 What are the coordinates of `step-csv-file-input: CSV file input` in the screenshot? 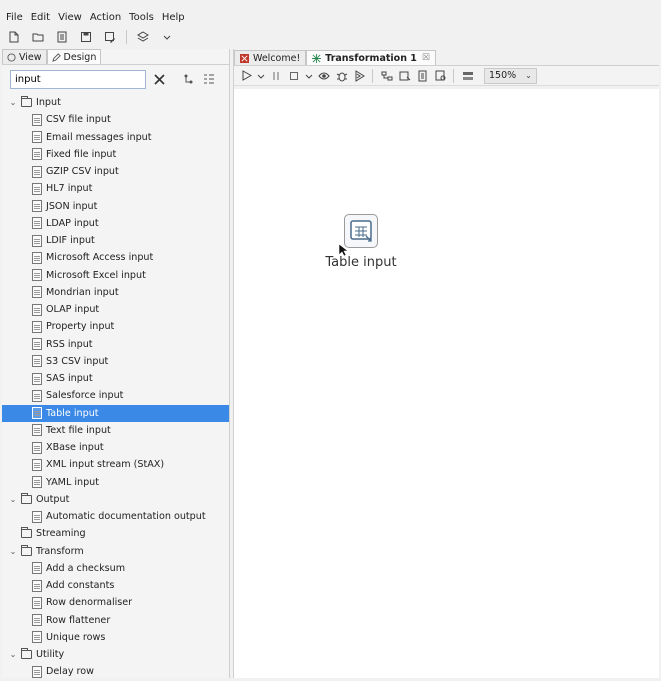 It's located at (115, 119).